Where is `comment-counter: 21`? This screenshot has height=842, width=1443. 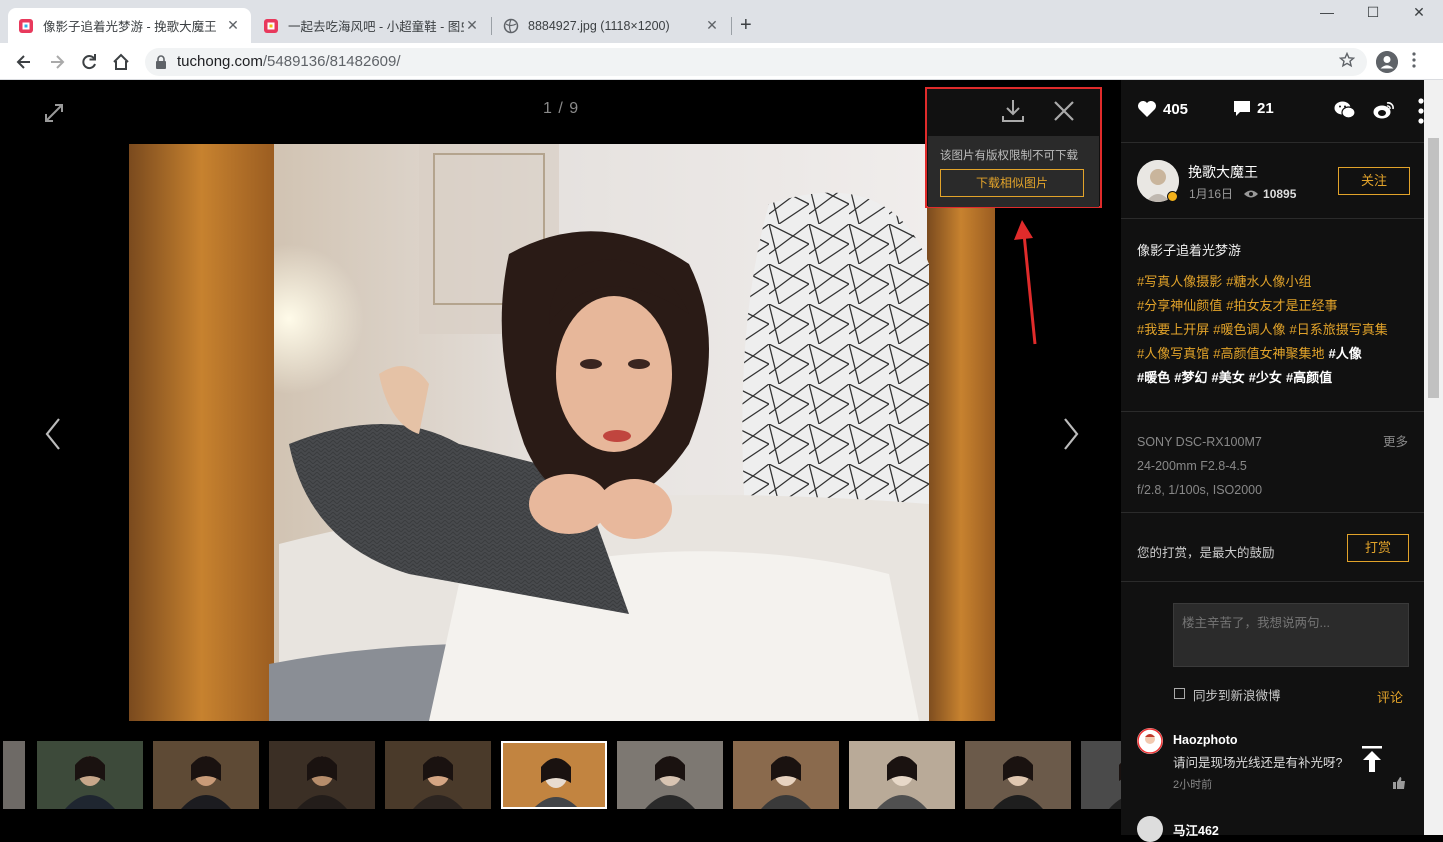
comment-counter: 21 is located at coordinates (1253, 108).